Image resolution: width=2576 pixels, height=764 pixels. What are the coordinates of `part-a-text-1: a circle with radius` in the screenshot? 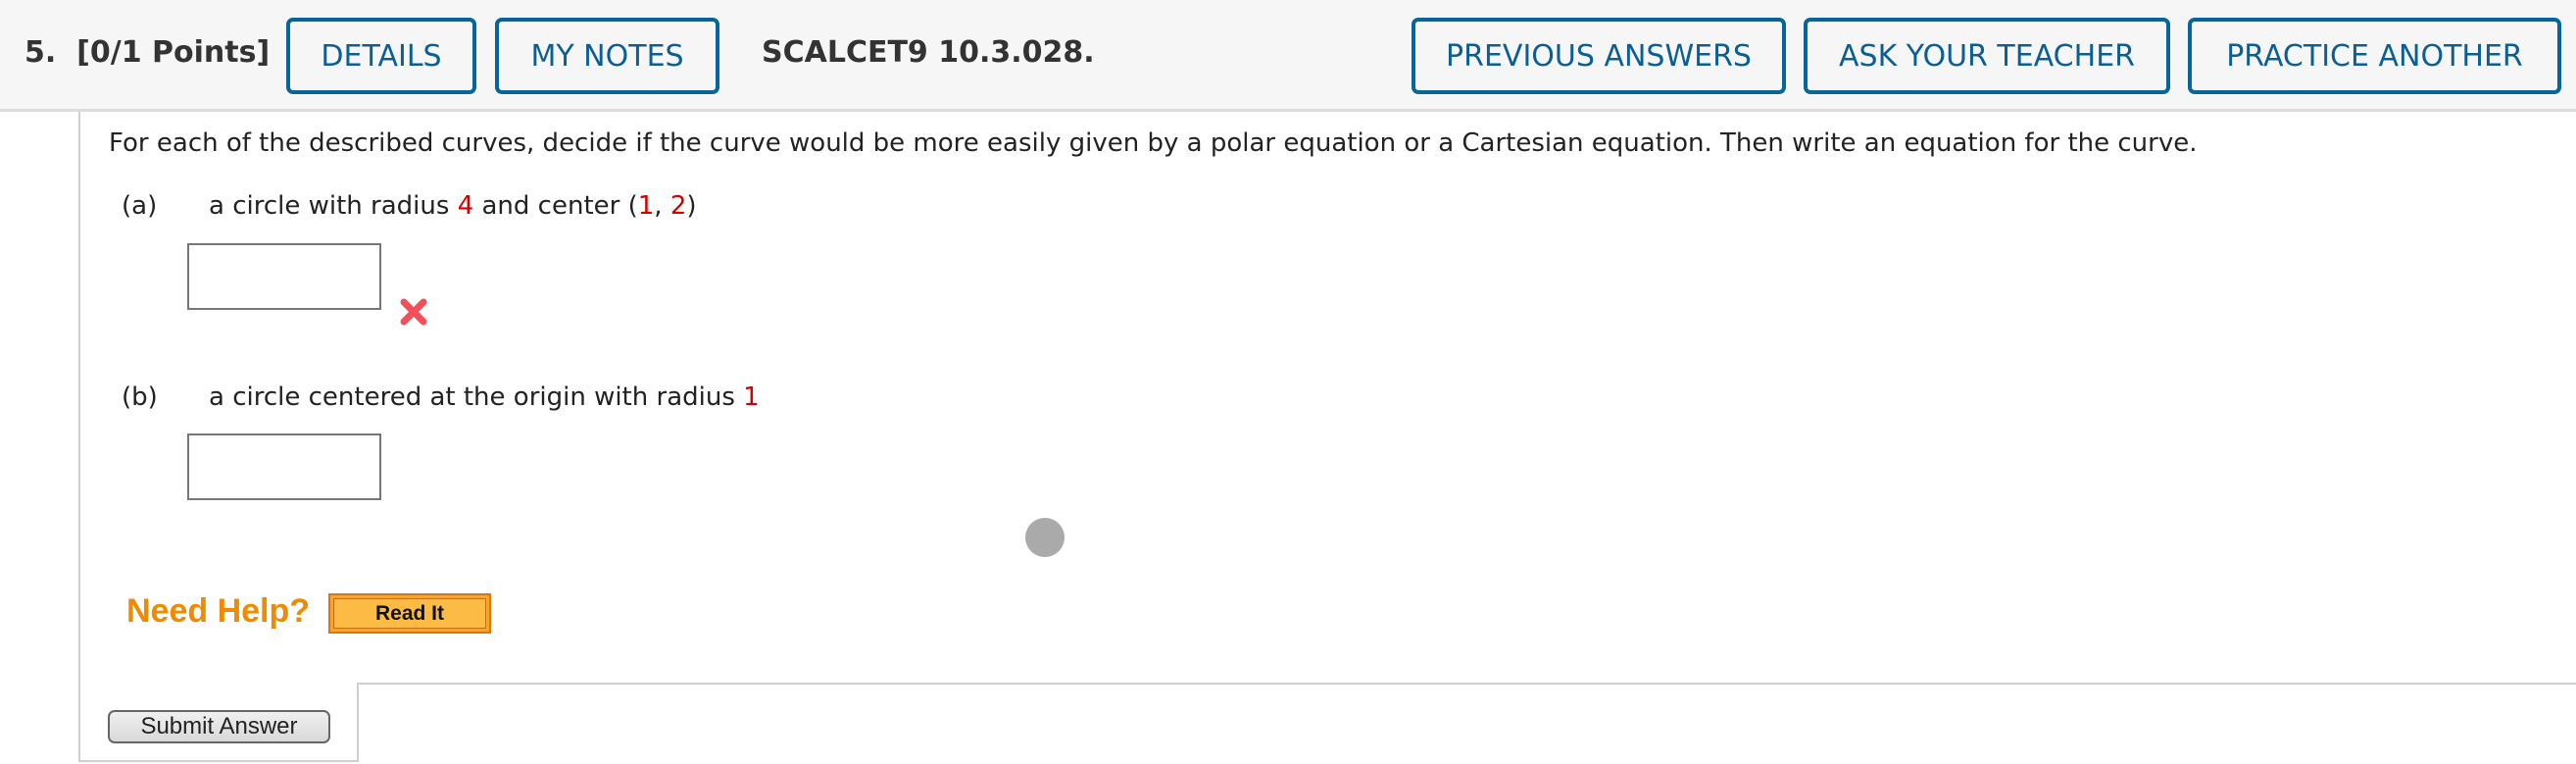 It's located at (333, 206).